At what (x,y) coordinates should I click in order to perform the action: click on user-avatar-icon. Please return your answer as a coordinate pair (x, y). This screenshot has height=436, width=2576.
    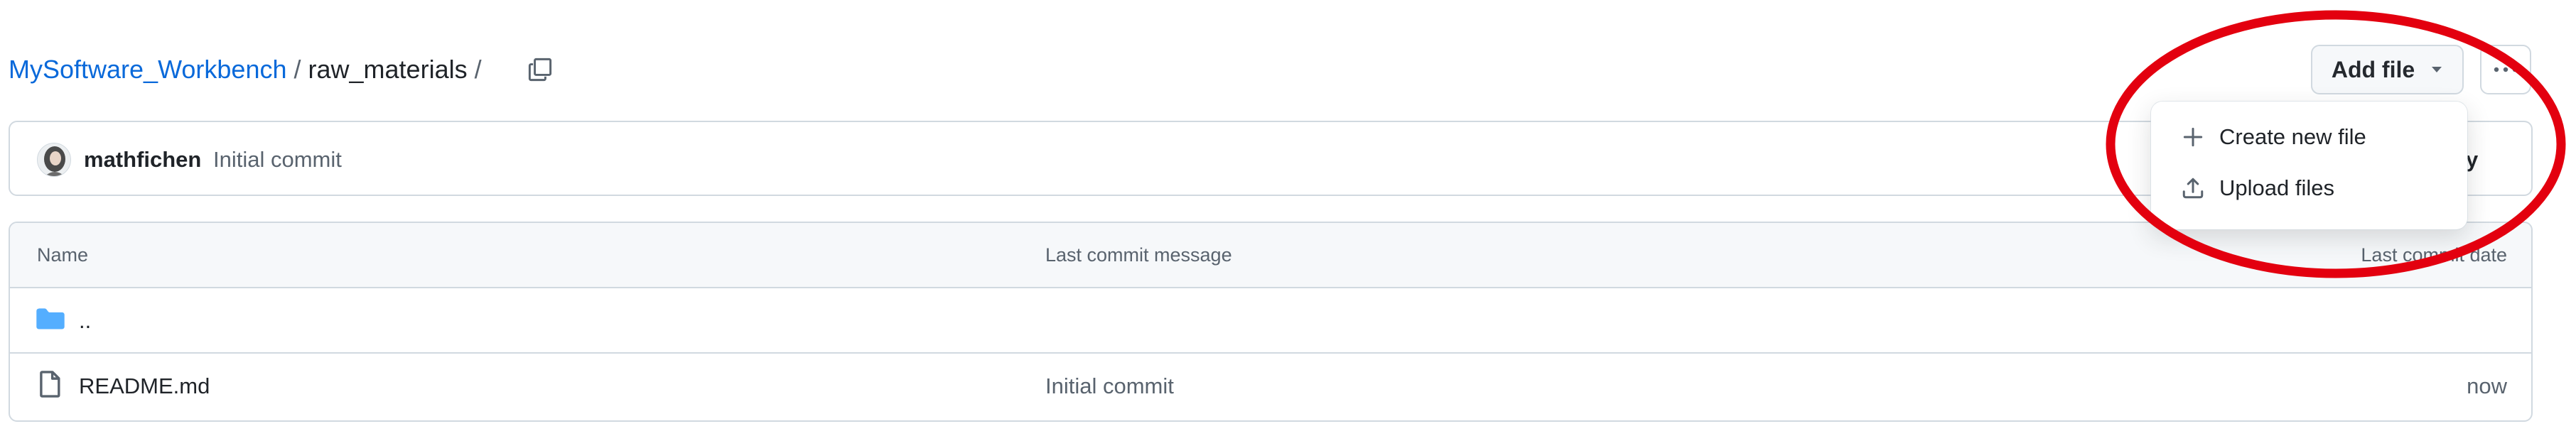
    Looking at the image, I should click on (54, 159).